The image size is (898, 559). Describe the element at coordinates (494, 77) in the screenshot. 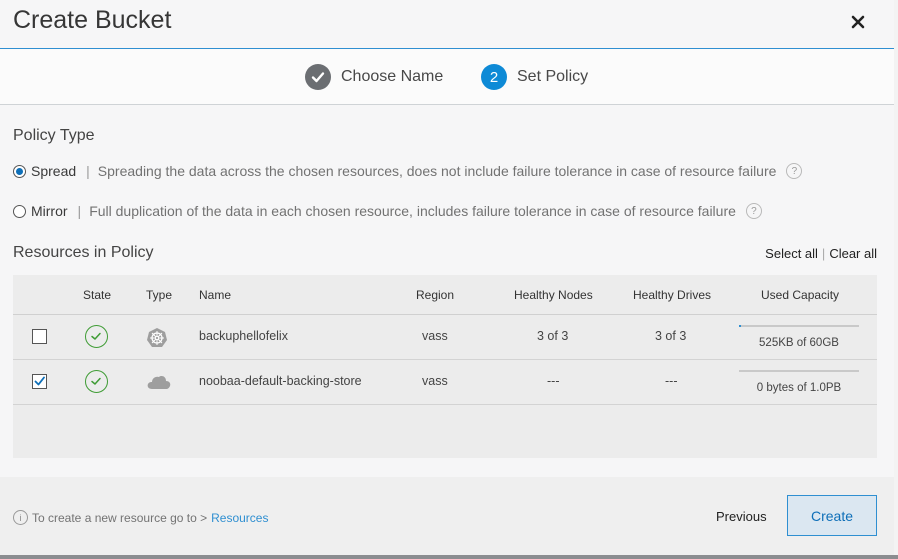

I see `step-number: 2` at that location.